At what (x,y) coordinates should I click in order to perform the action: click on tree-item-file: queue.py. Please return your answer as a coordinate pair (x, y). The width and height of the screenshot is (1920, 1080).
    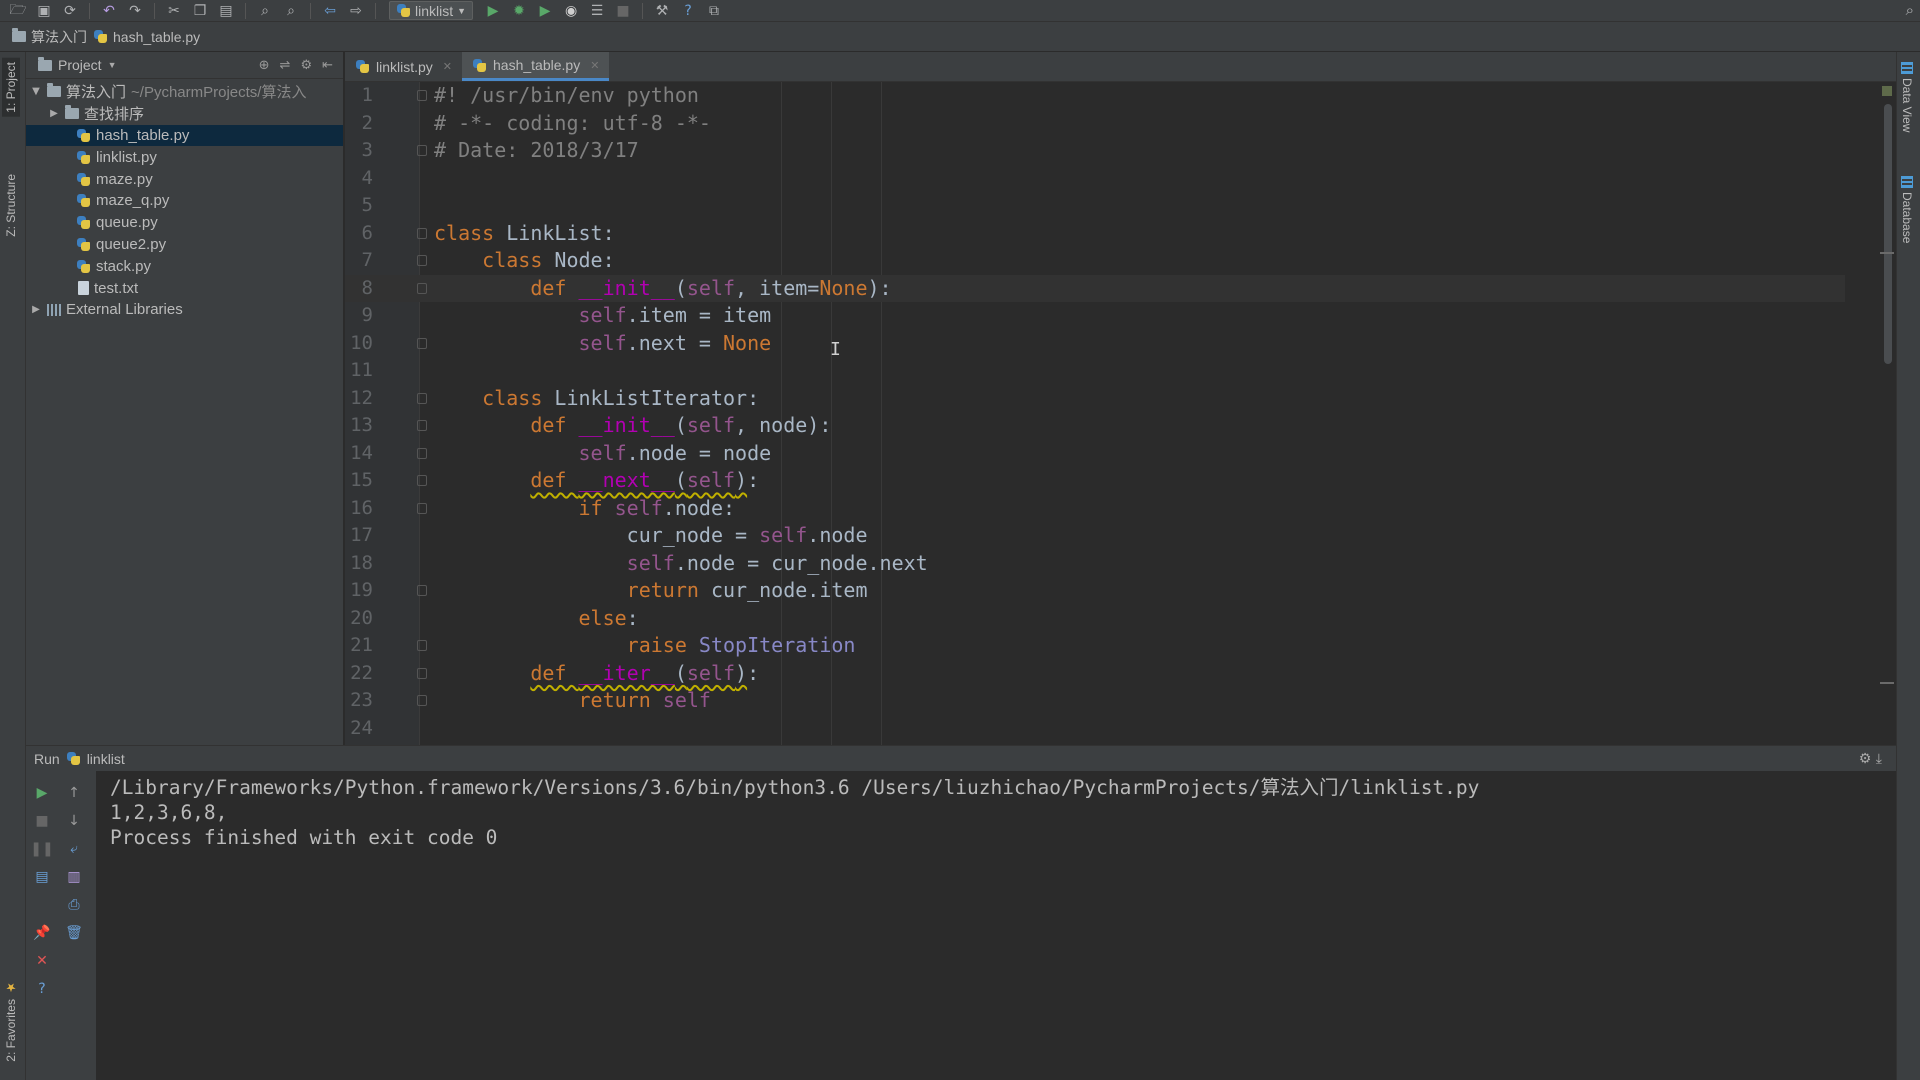
    Looking at the image, I should click on (184, 223).